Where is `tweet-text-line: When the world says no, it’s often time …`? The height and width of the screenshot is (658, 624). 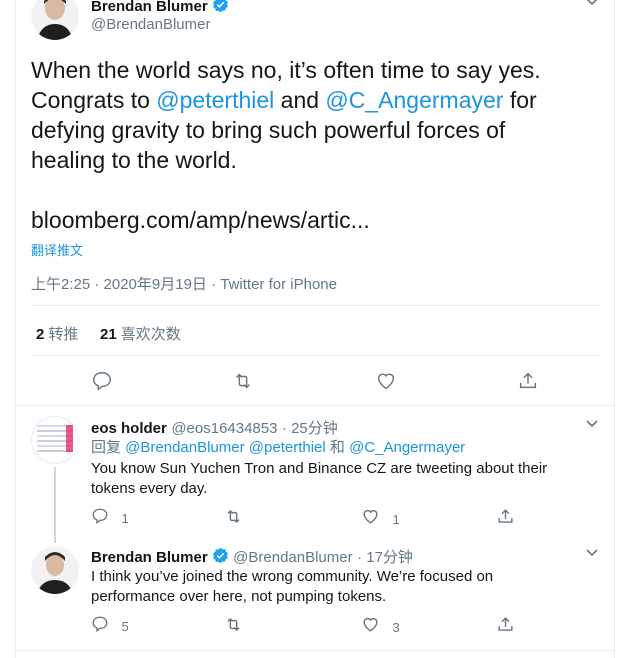
tweet-text-line: When the world says no, it’s often time … is located at coordinates (286, 70).